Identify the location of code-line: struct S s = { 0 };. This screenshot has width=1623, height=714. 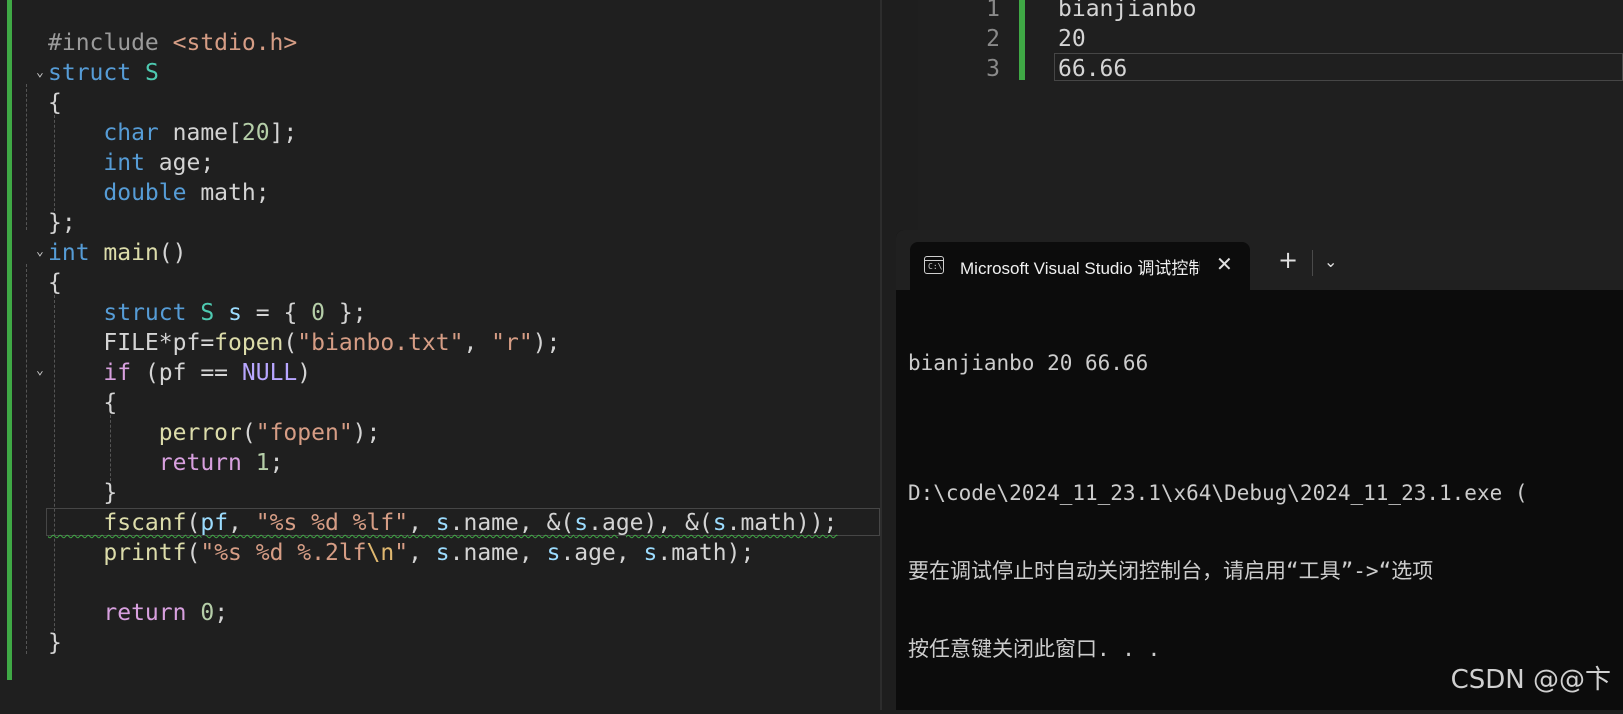
(442, 313).